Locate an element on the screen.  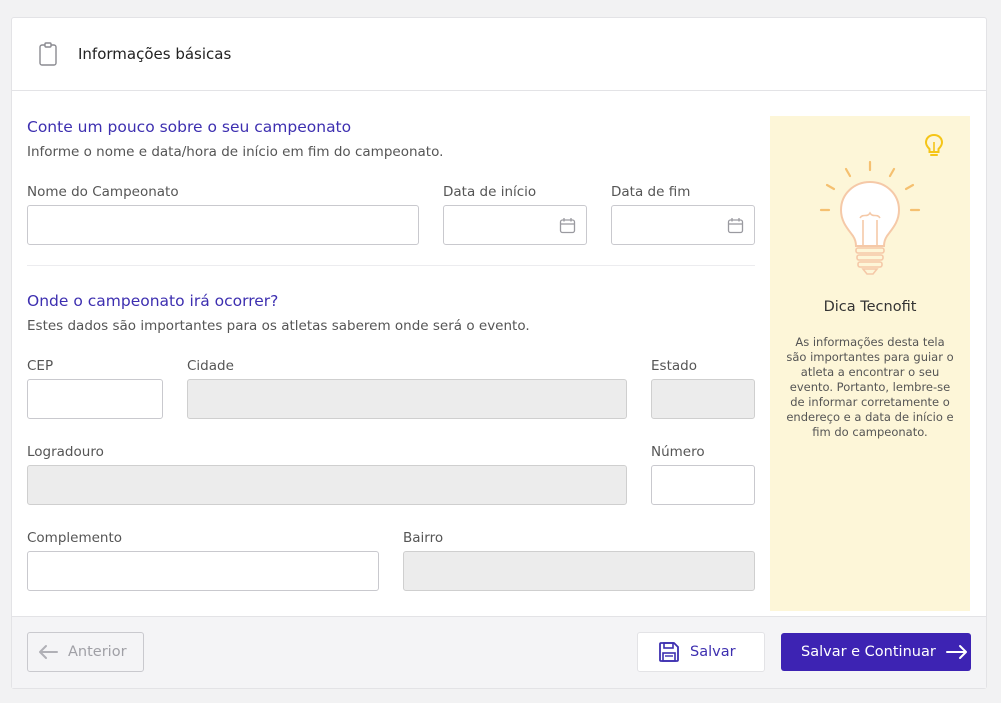
page-title: Informações básicas is located at coordinates (155, 54).